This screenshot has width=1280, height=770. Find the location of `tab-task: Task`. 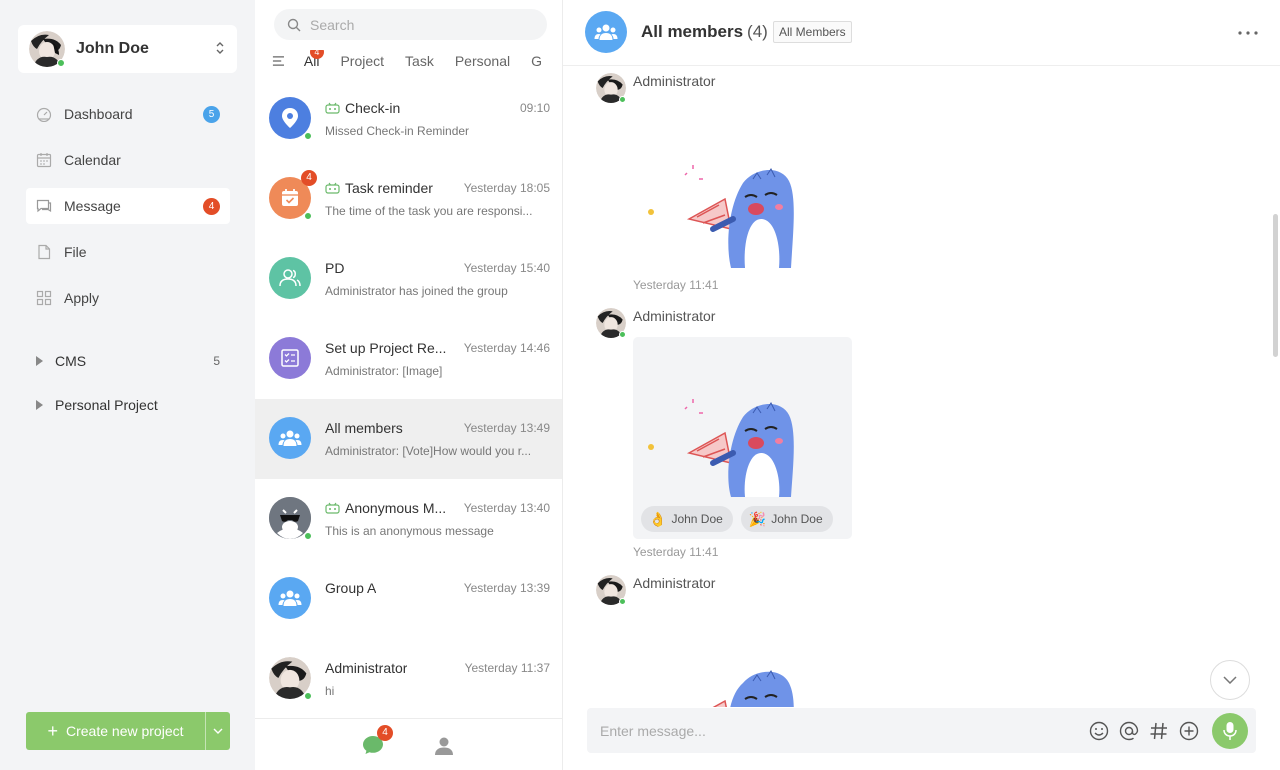

tab-task: Task is located at coordinates (419, 61).